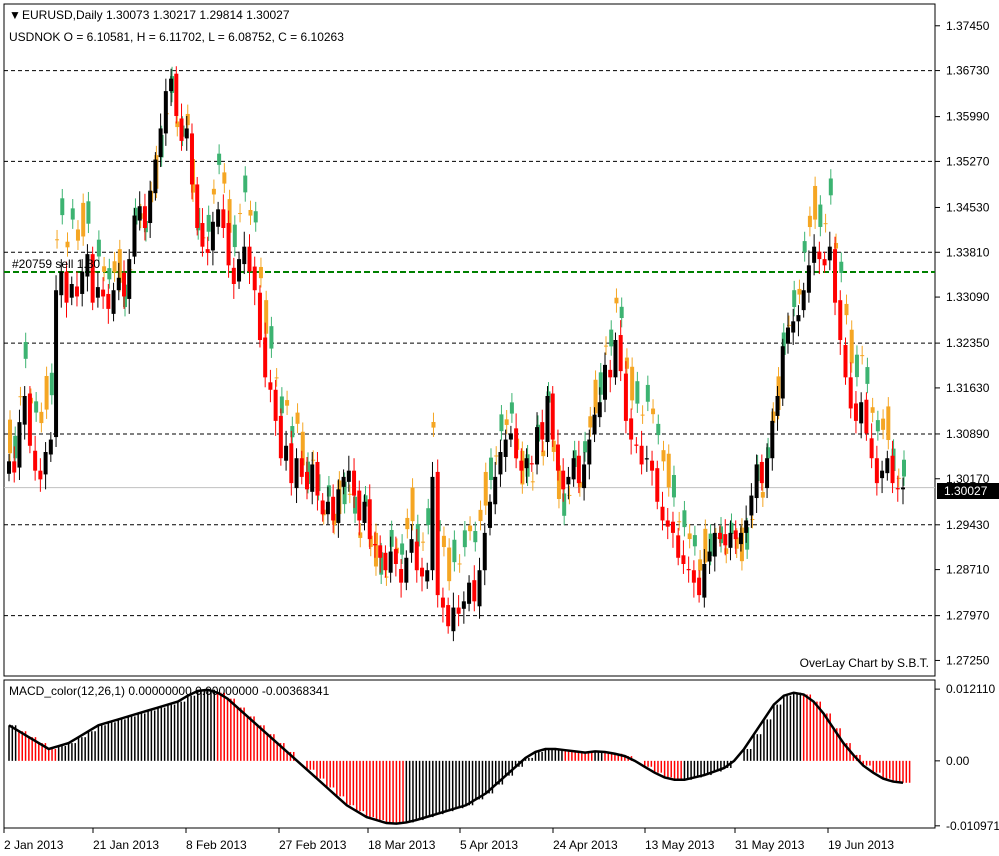  What do you see at coordinates (968, 616) in the screenshot?
I see `price-tick: 1.27970` at bounding box center [968, 616].